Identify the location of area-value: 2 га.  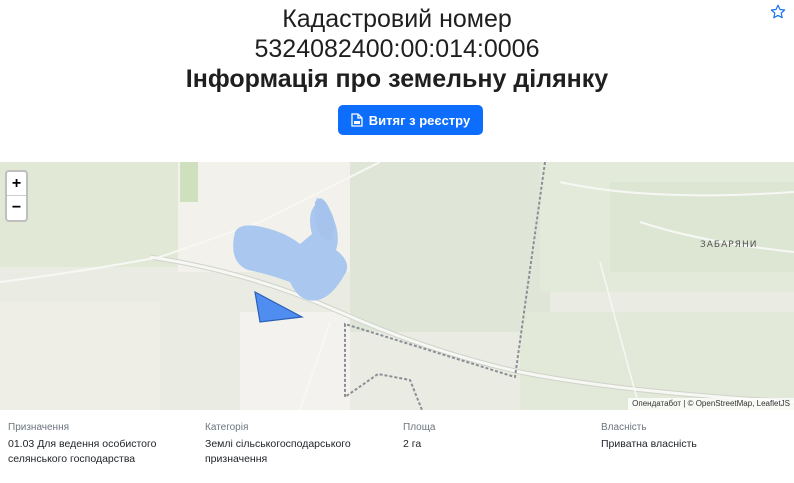
(412, 444).